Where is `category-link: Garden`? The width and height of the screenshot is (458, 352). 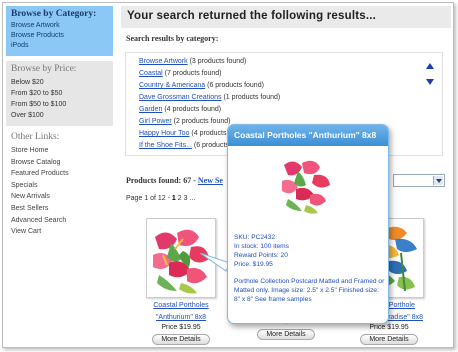
category-link: Garden is located at coordinates (150, 109).